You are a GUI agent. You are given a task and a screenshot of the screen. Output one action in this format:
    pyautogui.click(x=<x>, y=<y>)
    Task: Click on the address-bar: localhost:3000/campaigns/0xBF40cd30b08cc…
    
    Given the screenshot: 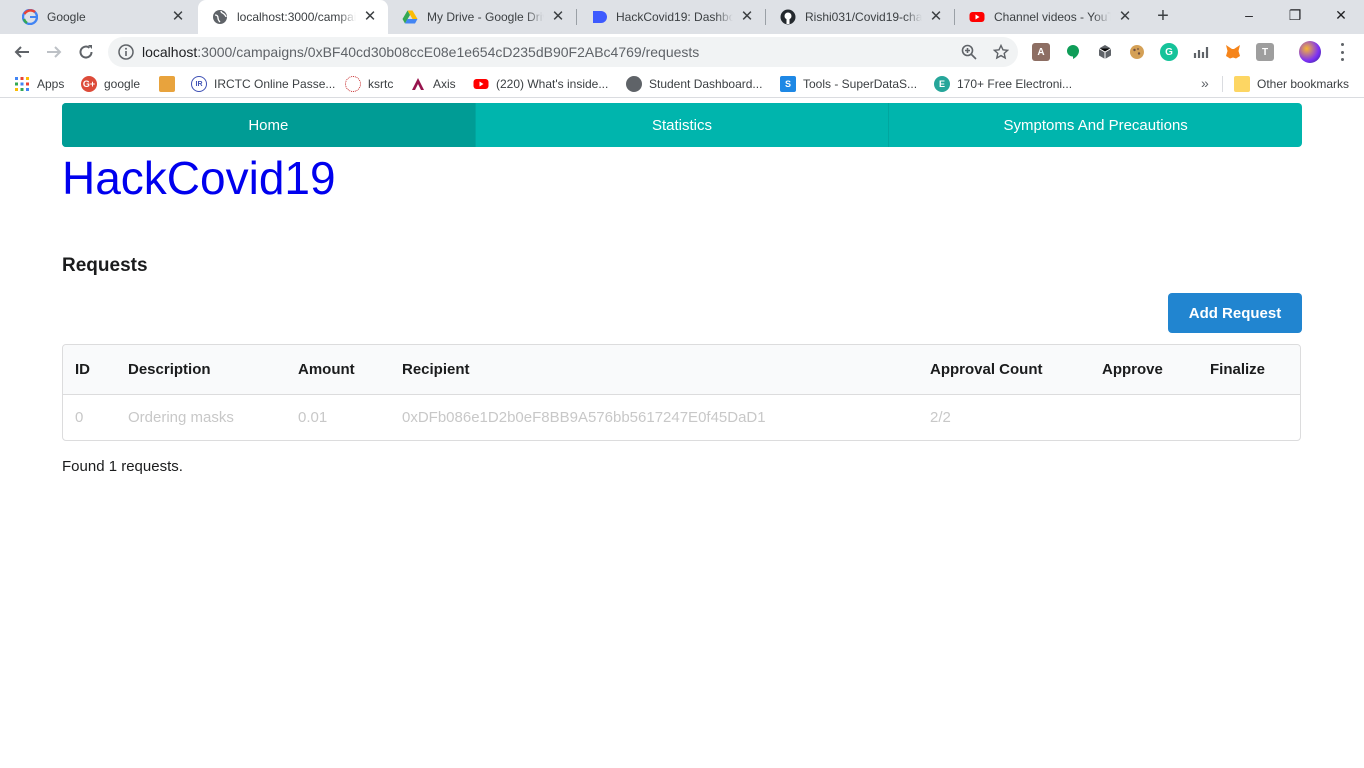 What is the action you would take?
    pyautogui.click(x=563, y=52)
    